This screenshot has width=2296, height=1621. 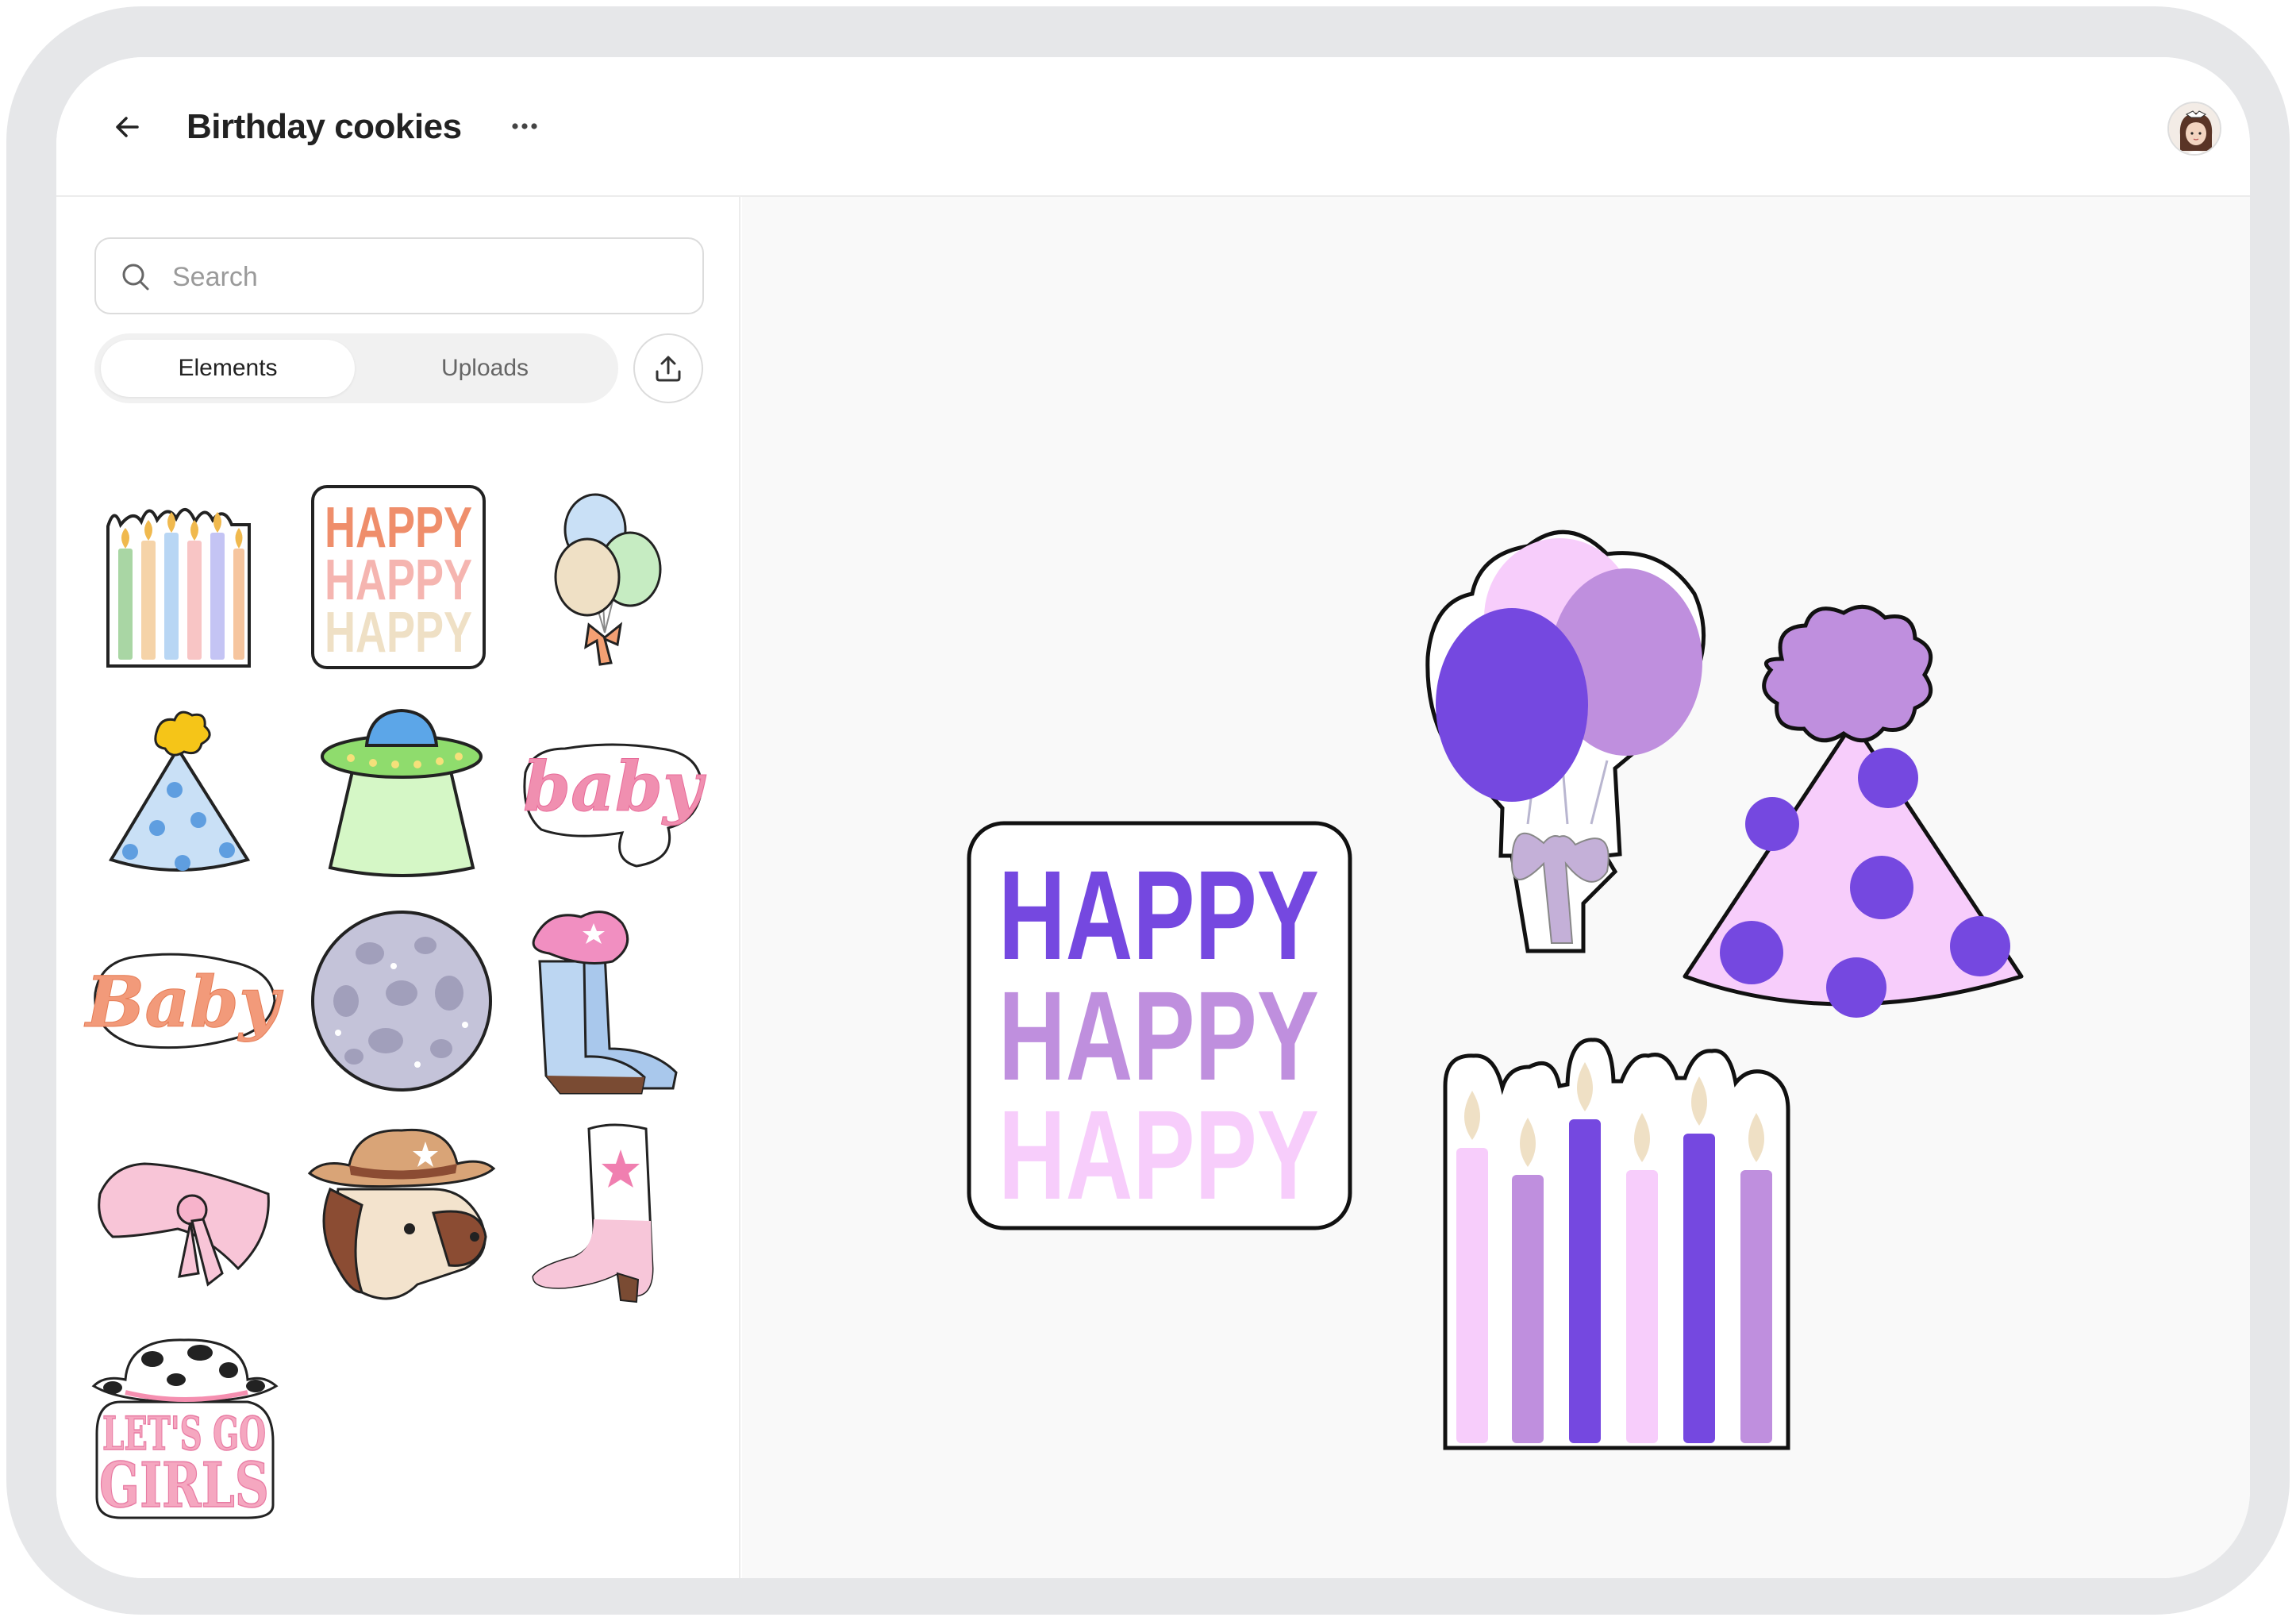 What do you see at coordinates (1153, 127) in the screenshot?
I see `top-bar: Birthday cookies` at bounding box center [1153, 127].